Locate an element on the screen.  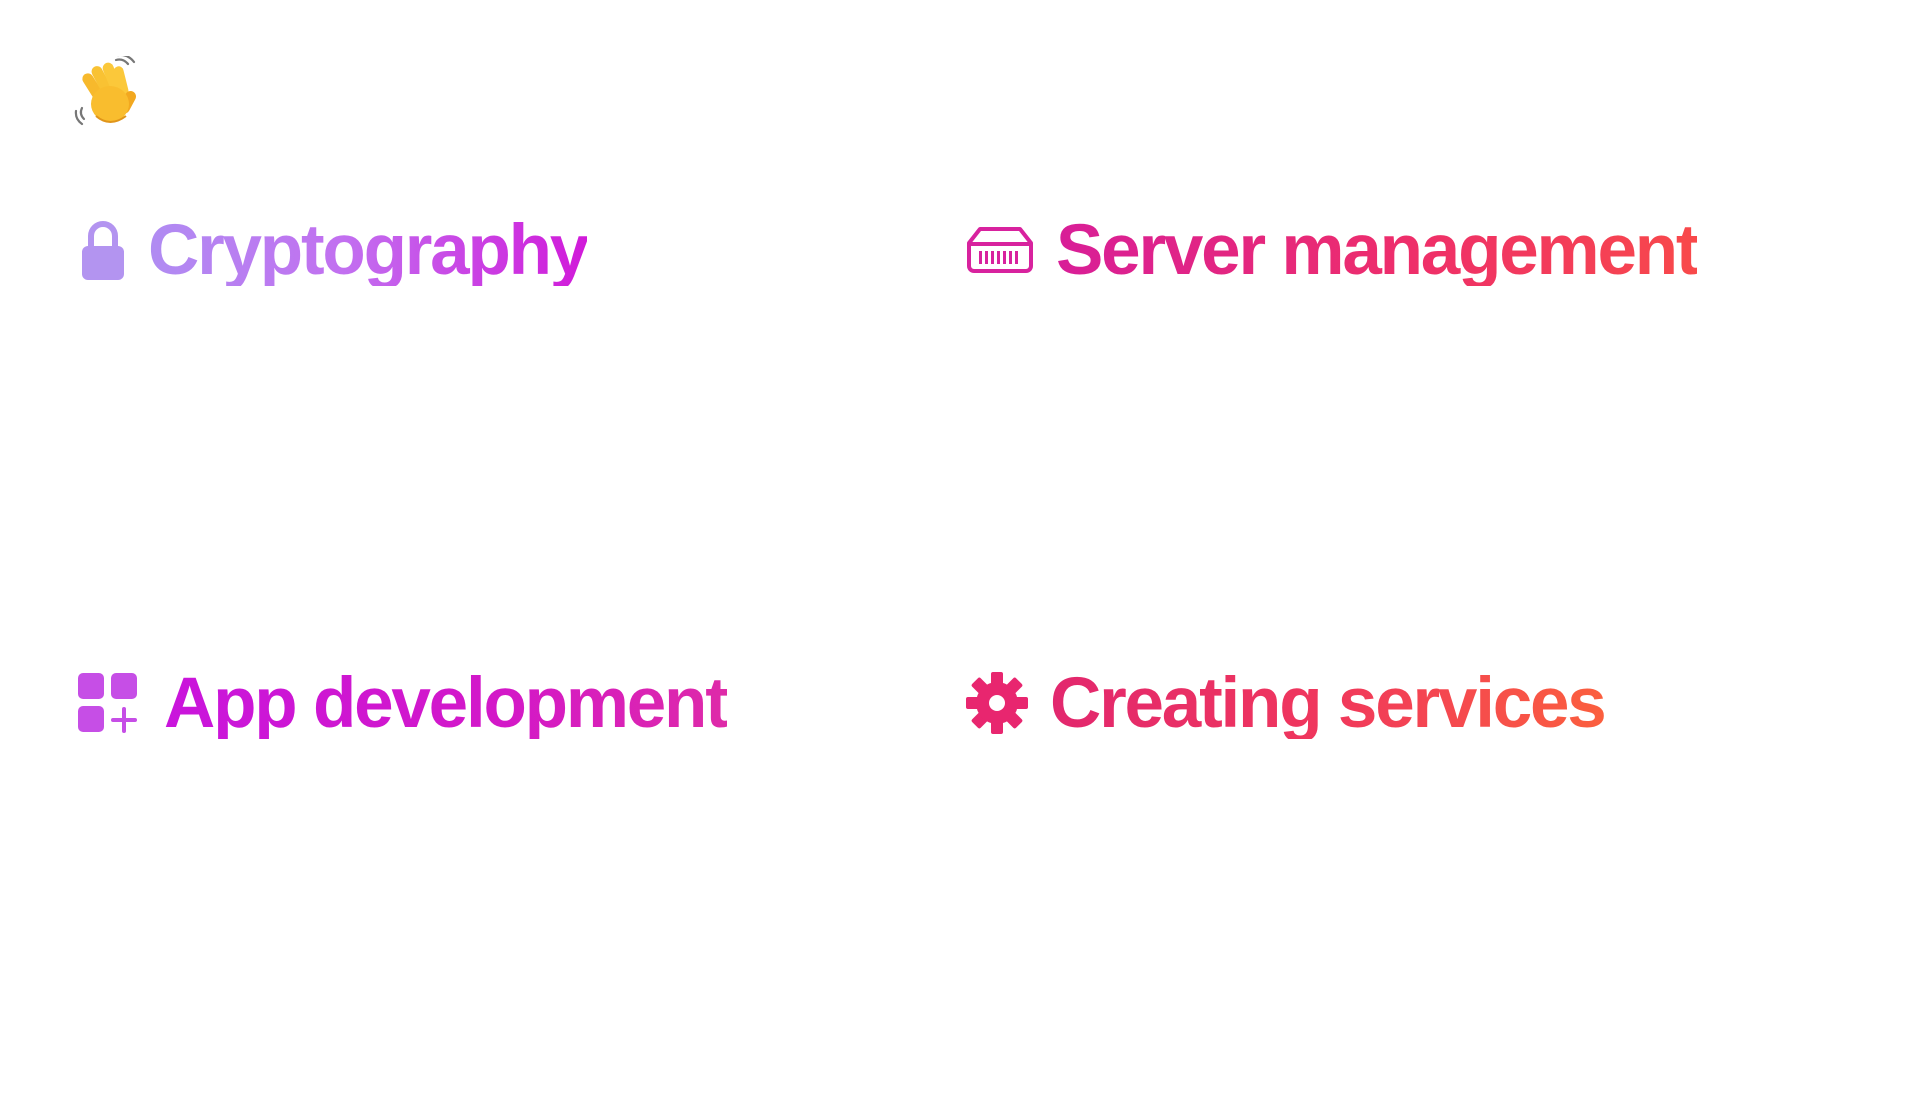
gear-icon is located at coordinates (997, 703).